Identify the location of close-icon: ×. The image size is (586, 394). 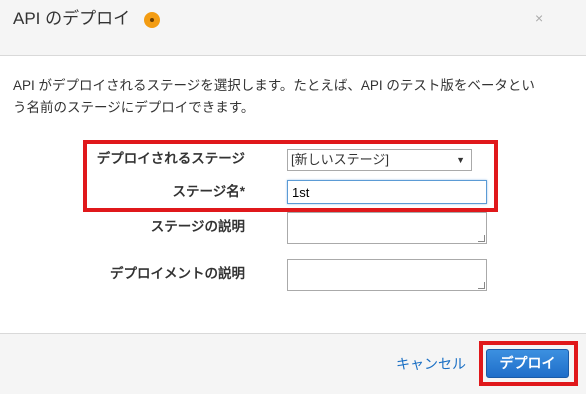
(539, 18).